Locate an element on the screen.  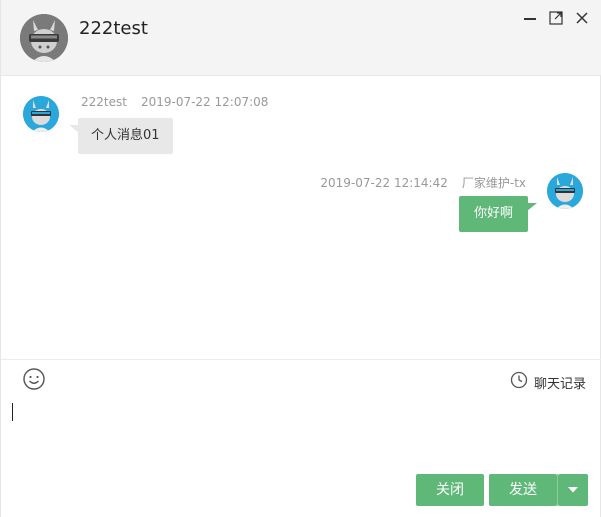
message-input is located at coordinates (303, 433).